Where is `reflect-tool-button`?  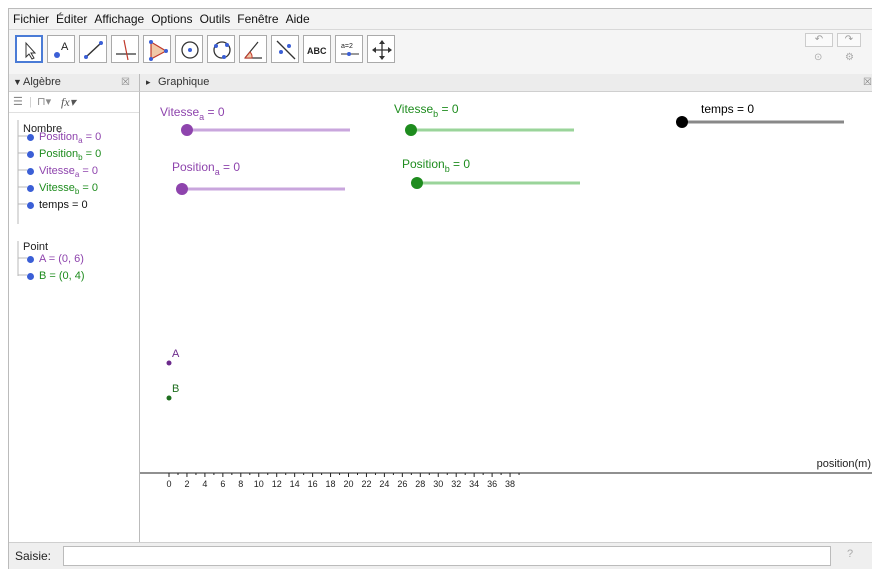
reflect-tool-button is located at coordinates (285, 49).